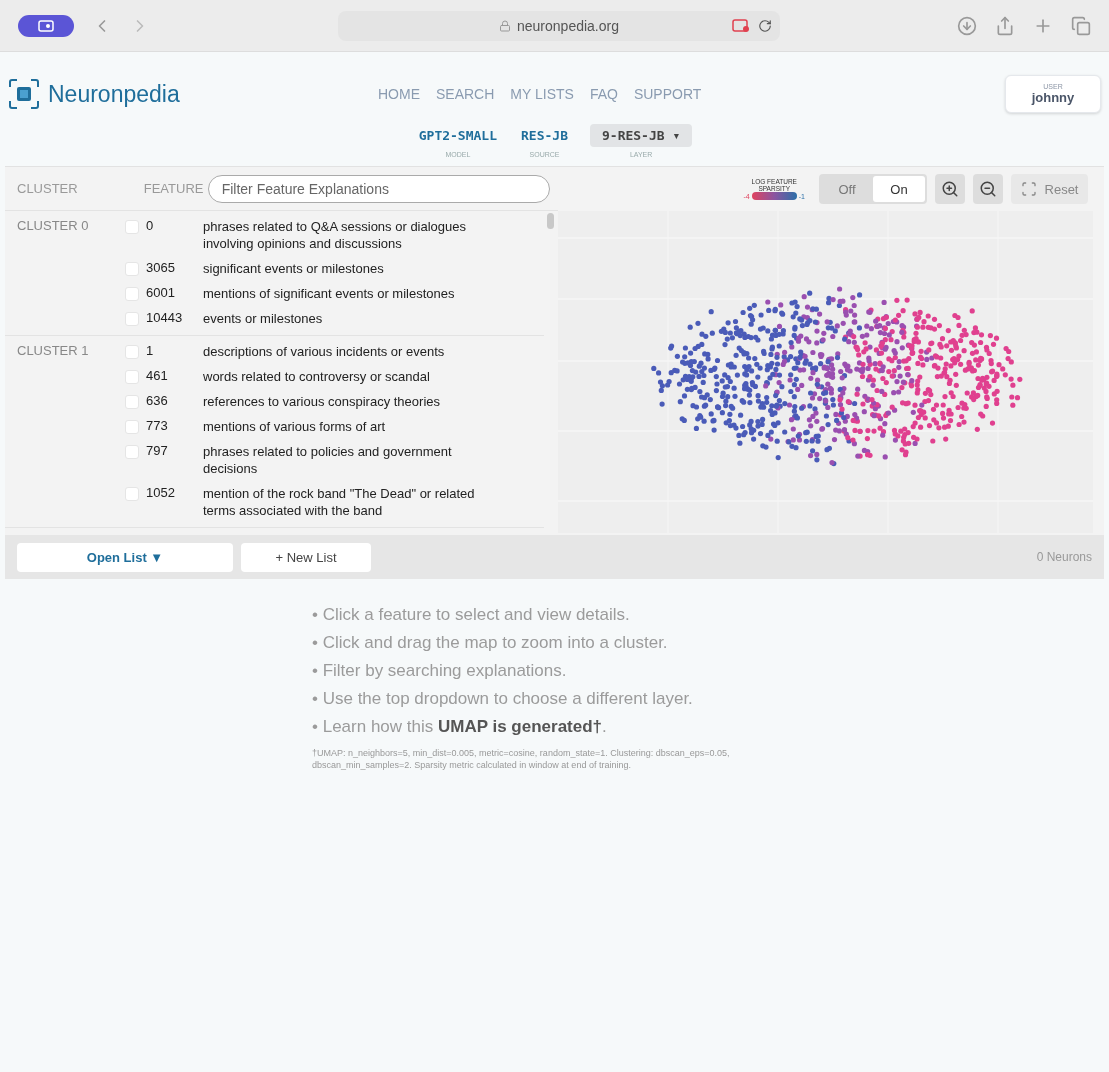 Image resolution: width=1109 pixels, height=1072 pixels. What do you see at coordinates (1005, 25) in the screenshot?
I see `share-icon` at bounding box center [1005, 25].